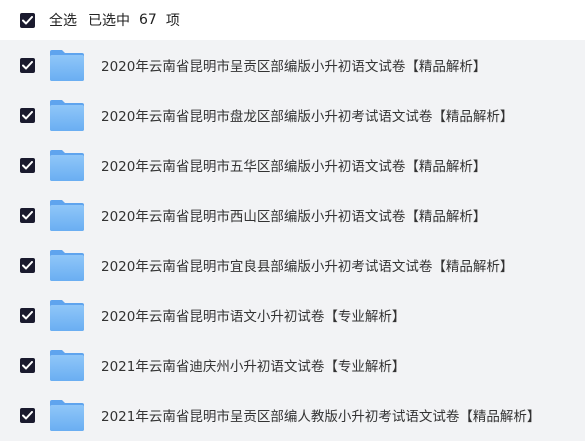 This screenshot has height=441, width=585. Describe the element at coordinates (109, 21) in the screenshot. I see `selected-text: 已选中` at that location.